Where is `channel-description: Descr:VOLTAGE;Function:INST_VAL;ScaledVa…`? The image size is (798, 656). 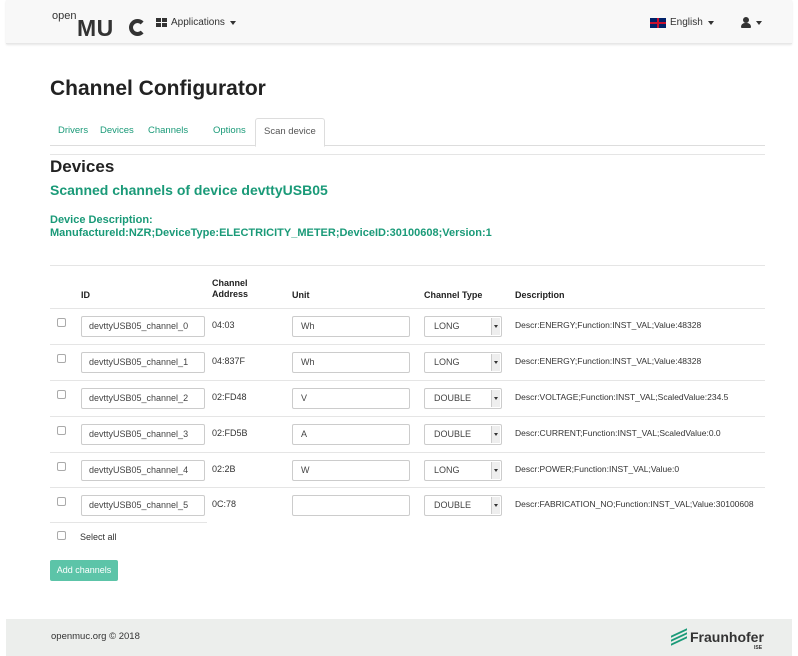 channel-description: Descr:VOLTAGE;Function:INST_VAL;ScaledVa… is located at coordinates (622, 397).